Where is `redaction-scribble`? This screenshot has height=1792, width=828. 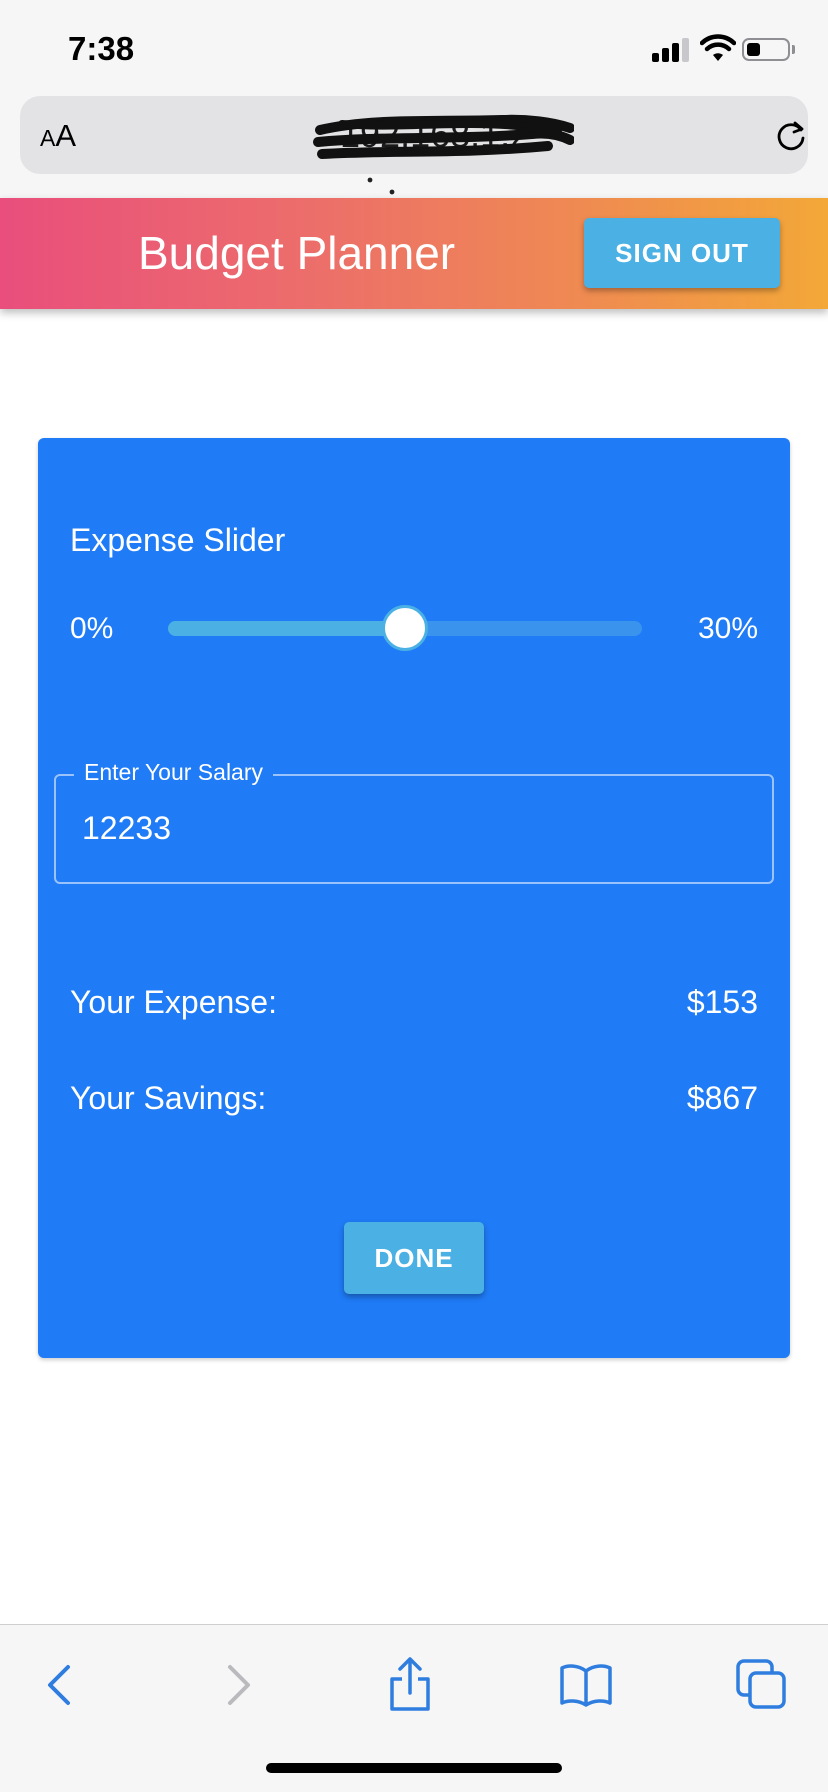
redaction-scribble is located at coordinates (443, 136).